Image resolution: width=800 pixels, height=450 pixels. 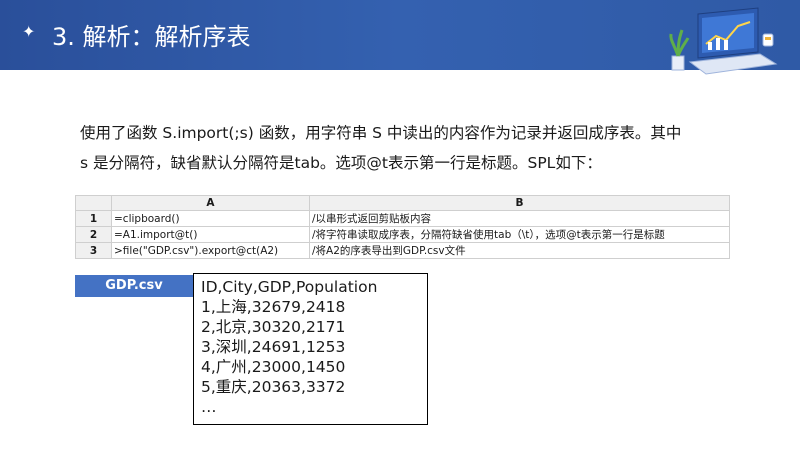 I want to click on file-line: 5,重庆,20363,3372, so click(x=273, y=387).